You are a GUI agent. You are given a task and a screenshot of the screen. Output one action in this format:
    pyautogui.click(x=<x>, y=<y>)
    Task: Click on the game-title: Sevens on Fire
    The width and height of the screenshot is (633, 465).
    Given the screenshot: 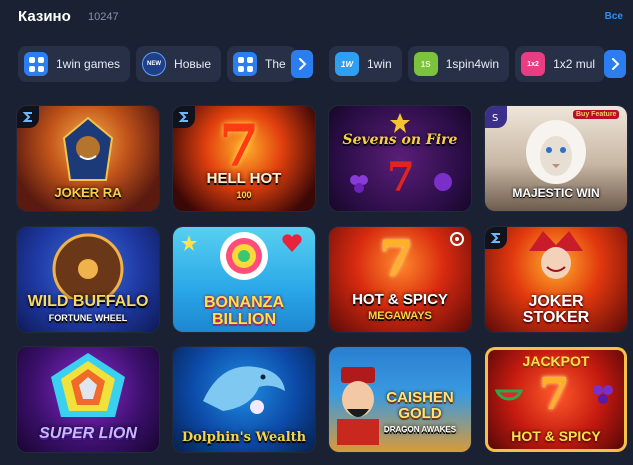 What is the action you would take?
    pyautogui.click(x=400, y=140)
    